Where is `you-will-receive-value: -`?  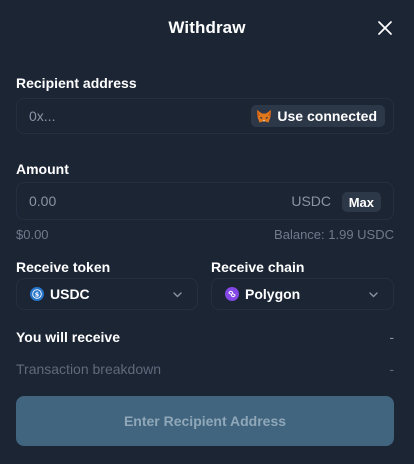
you-will-receive-value: - is located at coordinates (391, 337).